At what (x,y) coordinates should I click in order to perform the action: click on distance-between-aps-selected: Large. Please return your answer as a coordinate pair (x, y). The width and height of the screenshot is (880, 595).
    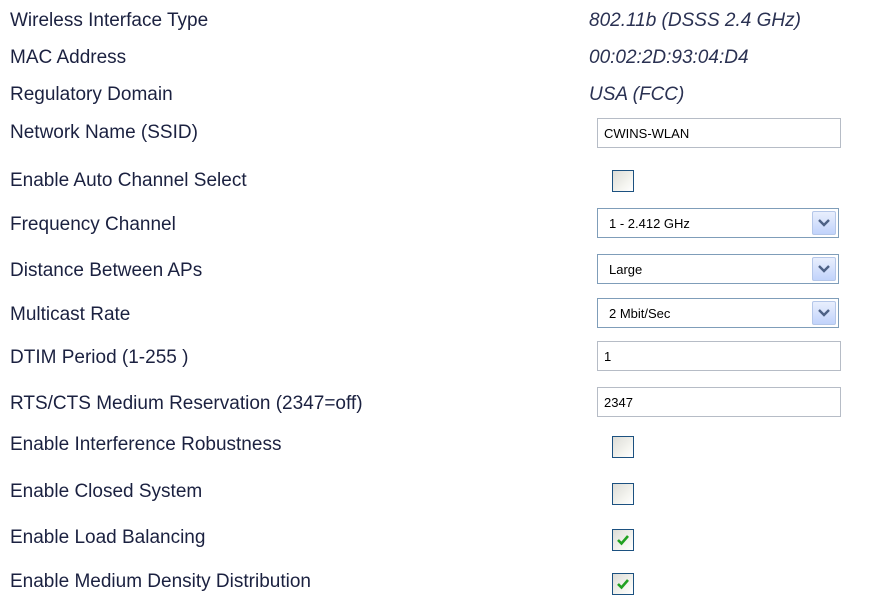
    Looking at the image, I should click on (626, 269).